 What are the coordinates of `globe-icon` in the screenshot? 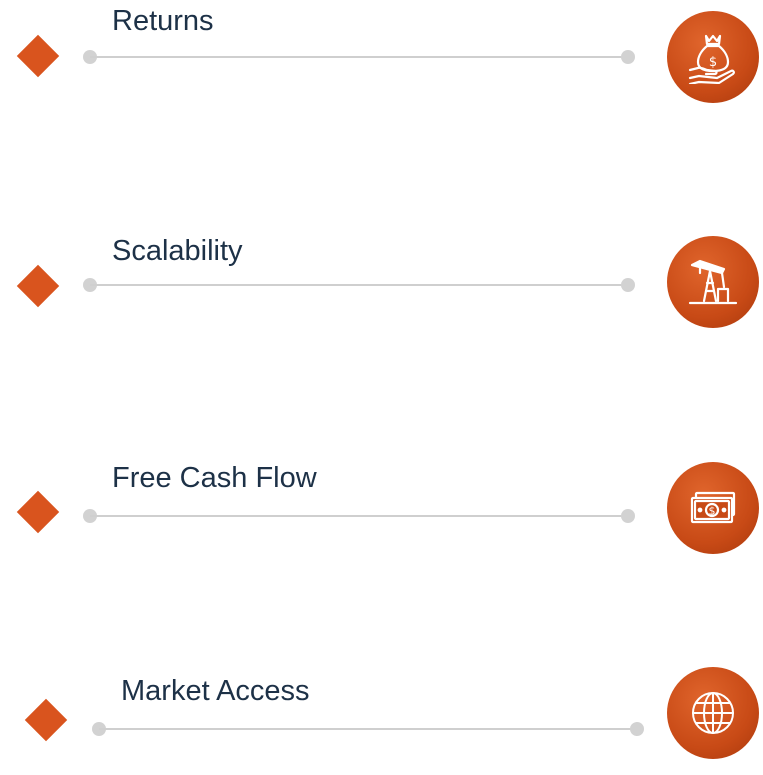 It's located at (713, 713).